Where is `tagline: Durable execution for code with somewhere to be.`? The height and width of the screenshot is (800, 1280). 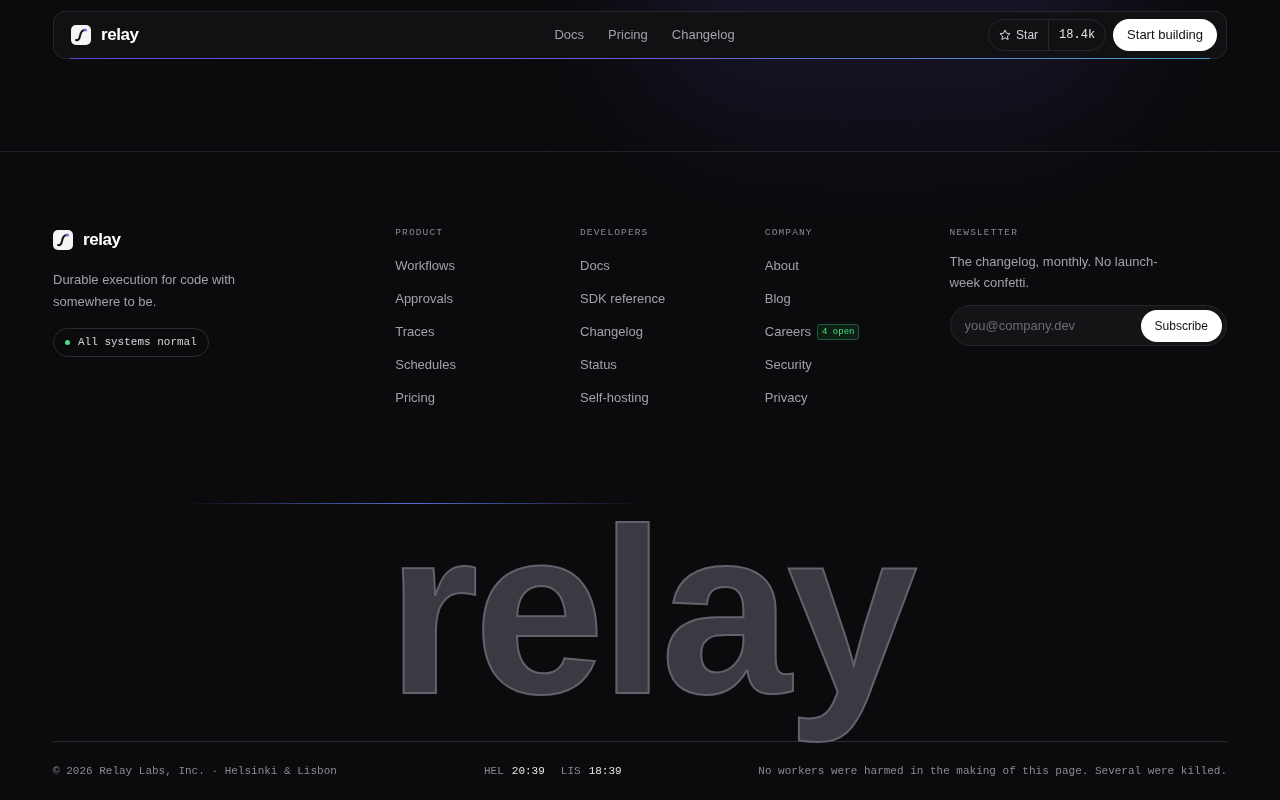
tagline: Durable execution for code with somewhere to be. is located at coordinates (145, 290).